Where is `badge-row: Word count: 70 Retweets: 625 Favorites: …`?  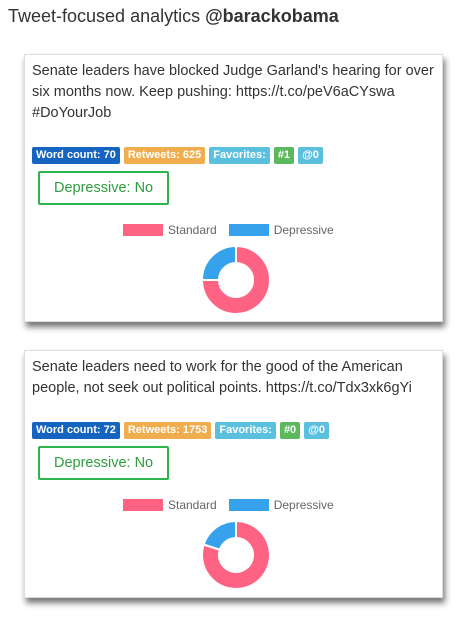
badge-row: Word count: 70 Retweets: 625 Favorites: … is located at coordinates (177, 155).